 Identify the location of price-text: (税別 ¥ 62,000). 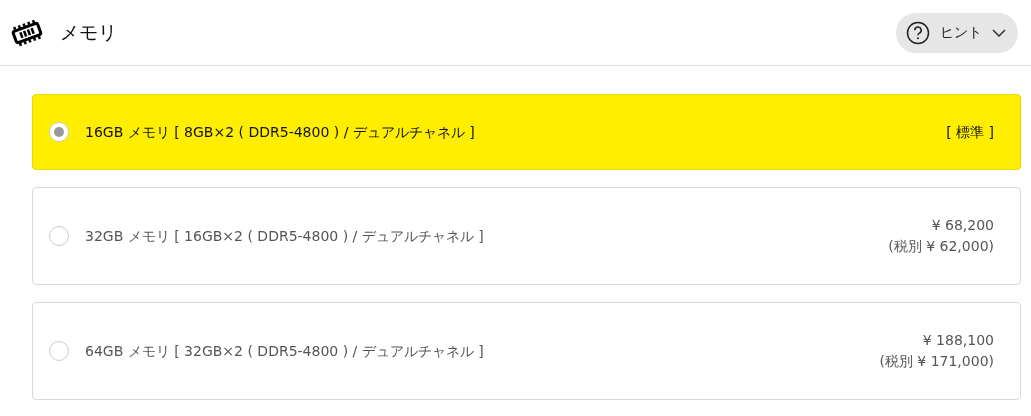
(941, 246).